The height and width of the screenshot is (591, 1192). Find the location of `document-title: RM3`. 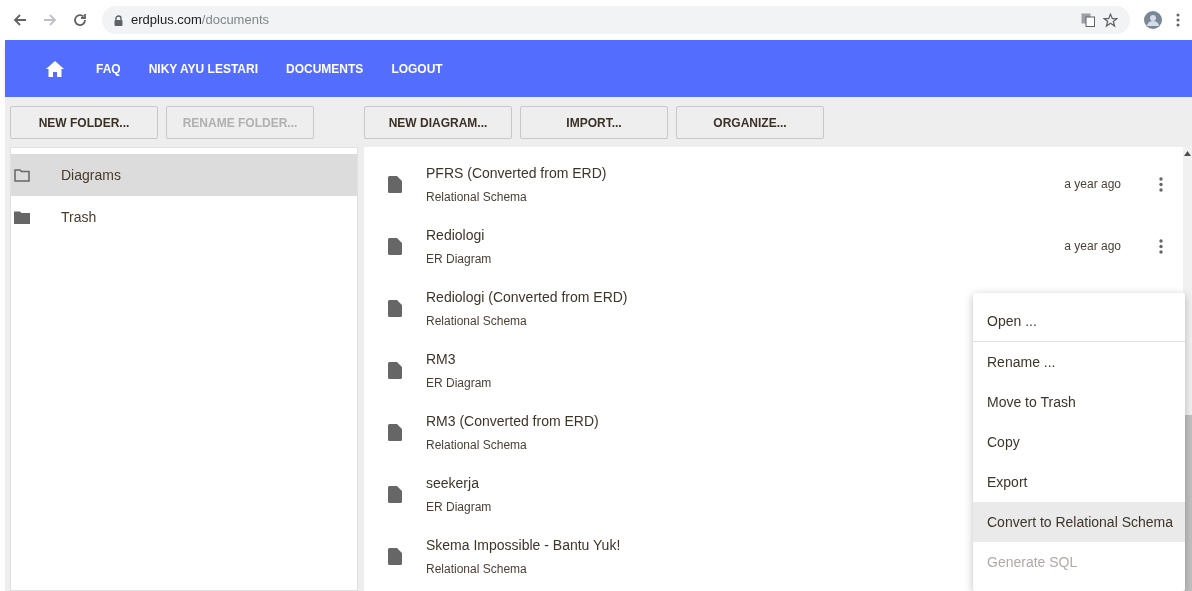

document-title: RM3 is located at coordinates (441, 359).